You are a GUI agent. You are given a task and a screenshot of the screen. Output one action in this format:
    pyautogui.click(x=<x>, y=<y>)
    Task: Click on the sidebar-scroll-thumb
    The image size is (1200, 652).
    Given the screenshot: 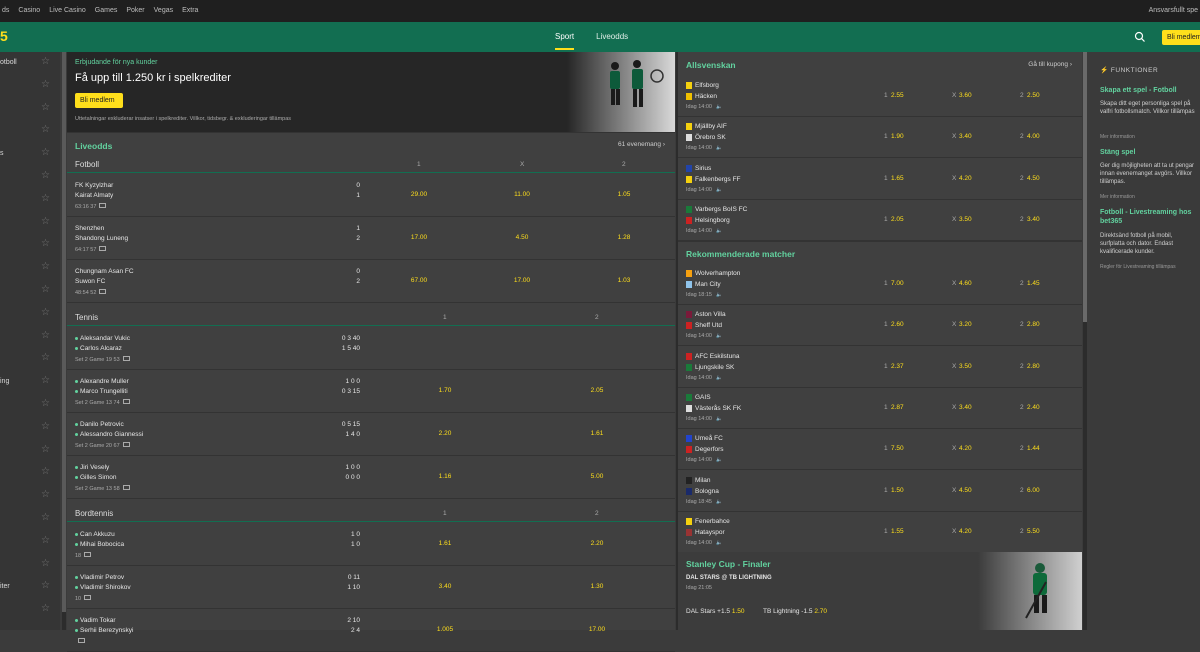 What is the action you would take?
    pyautogui.click(x=64, y=332)
    